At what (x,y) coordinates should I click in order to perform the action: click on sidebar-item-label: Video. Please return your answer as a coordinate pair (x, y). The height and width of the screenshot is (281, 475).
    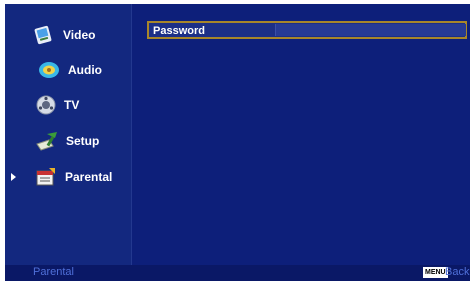
    Looking at the image, I should click on (79, 35).